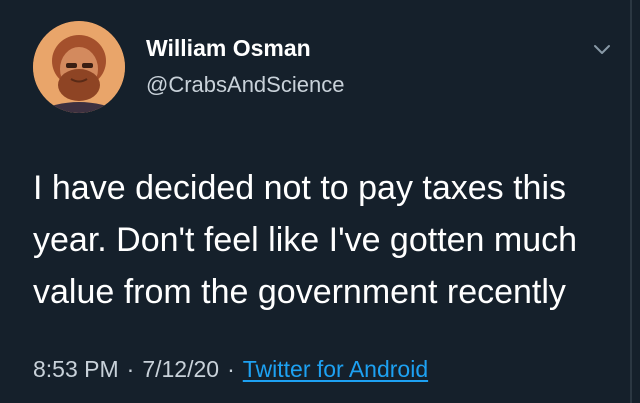 The width and height of the screenshot is (640, 403). I want to click on avatar-photo-icon, so click(79, 67).